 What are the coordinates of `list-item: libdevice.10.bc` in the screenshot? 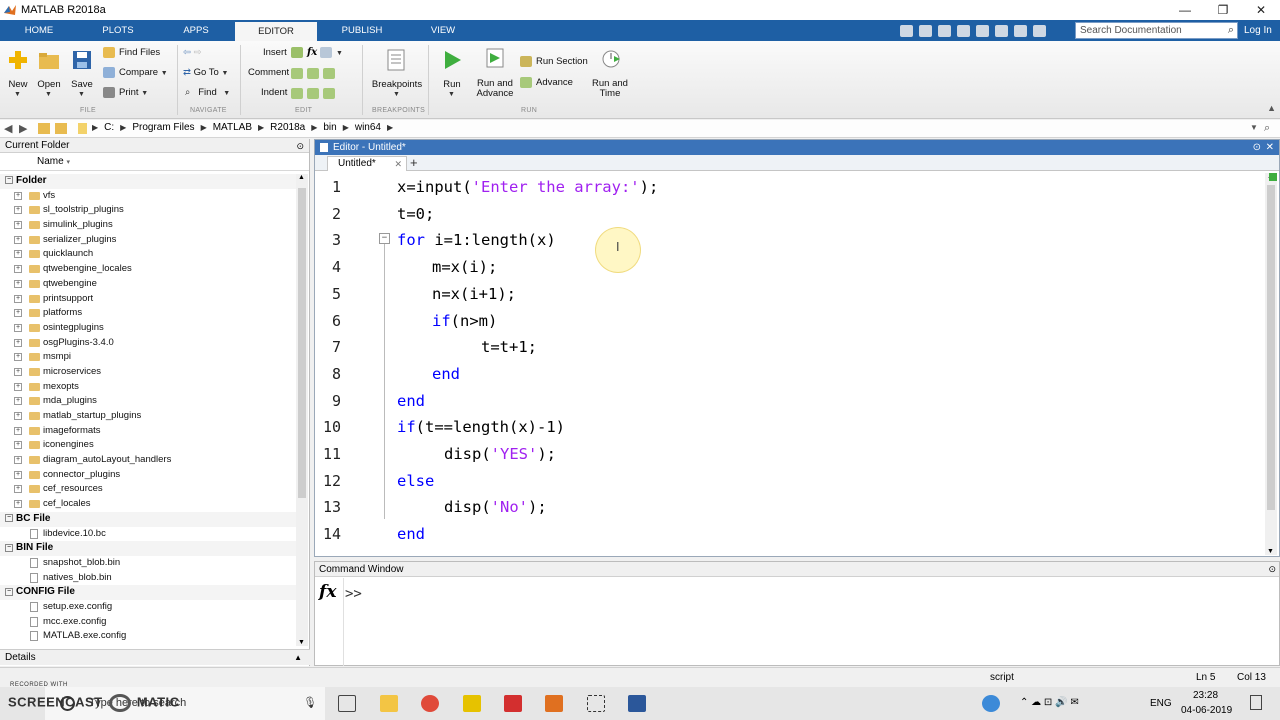 It's located at (148, 534).